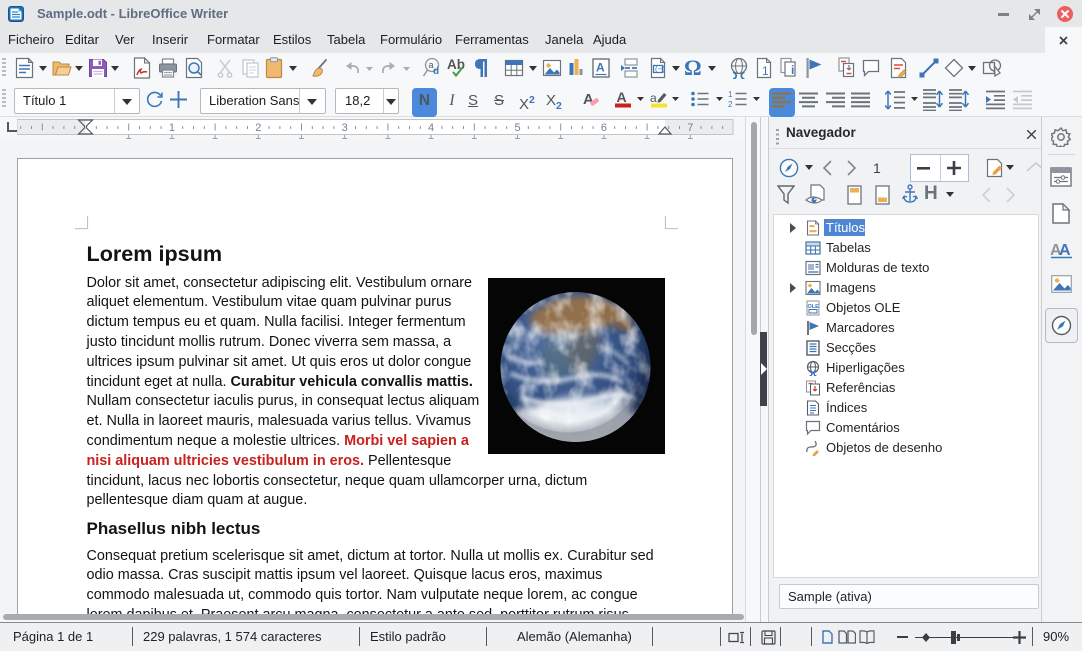  I want to click on svg-text: i, so click(792, 70).